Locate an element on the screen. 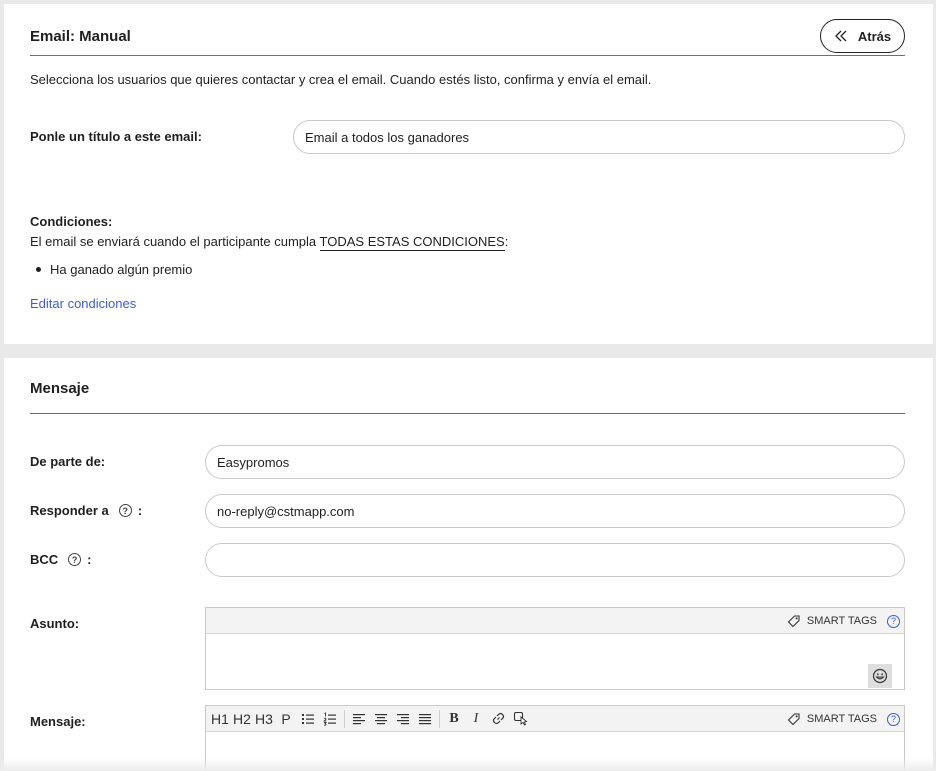 This screenshot has height=771, width=936. emoji-button is located at coordinates (880, 676).